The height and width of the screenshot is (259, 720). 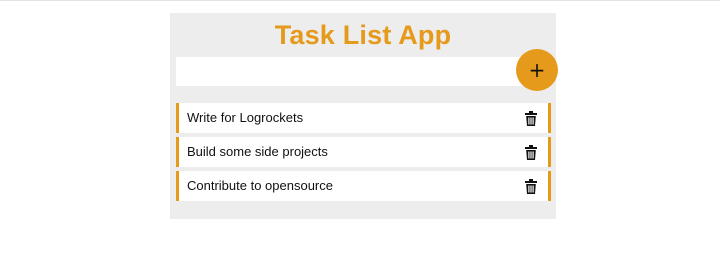 I want to click on task-item: Build some side projects, so click(x=363, y=152).